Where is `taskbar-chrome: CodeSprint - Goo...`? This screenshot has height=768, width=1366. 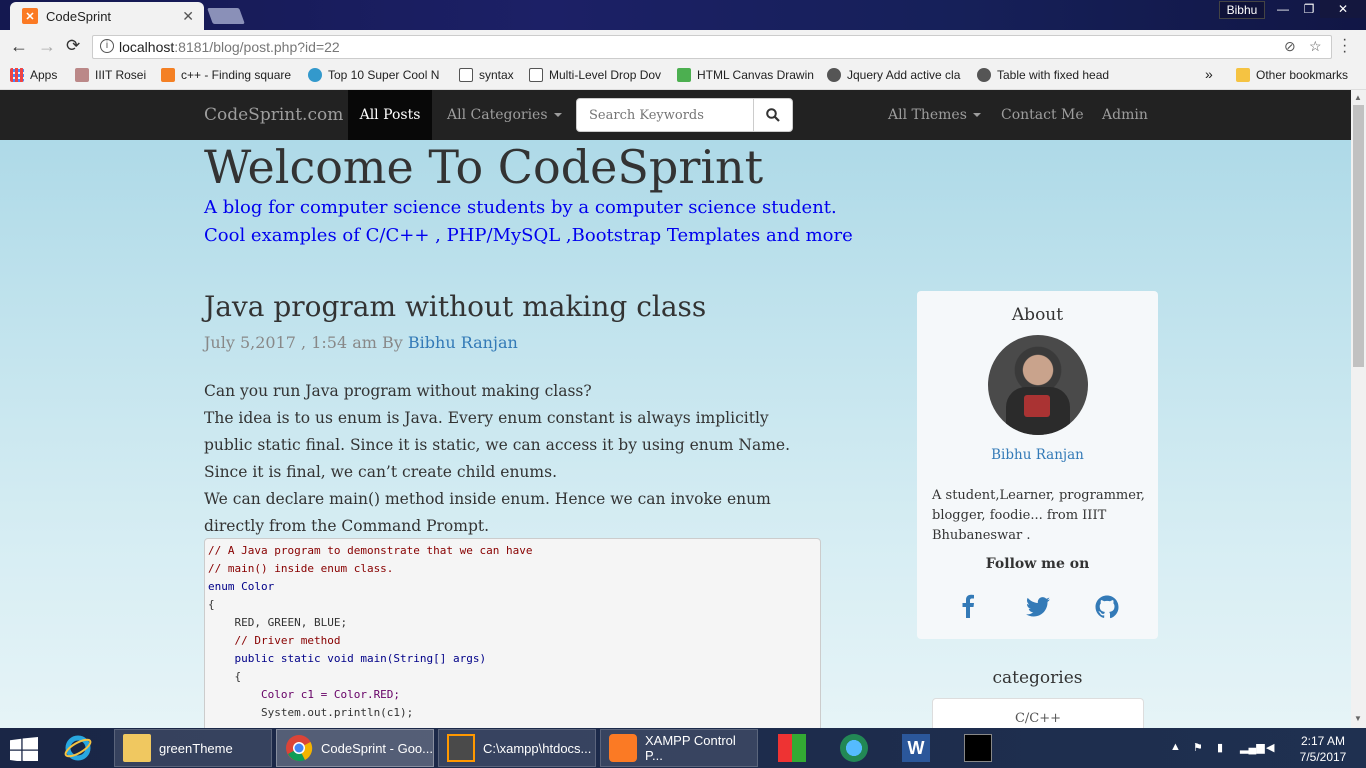 taskbar-chrome: CodeSprint - Goo... is located at coordinates (355, 748).